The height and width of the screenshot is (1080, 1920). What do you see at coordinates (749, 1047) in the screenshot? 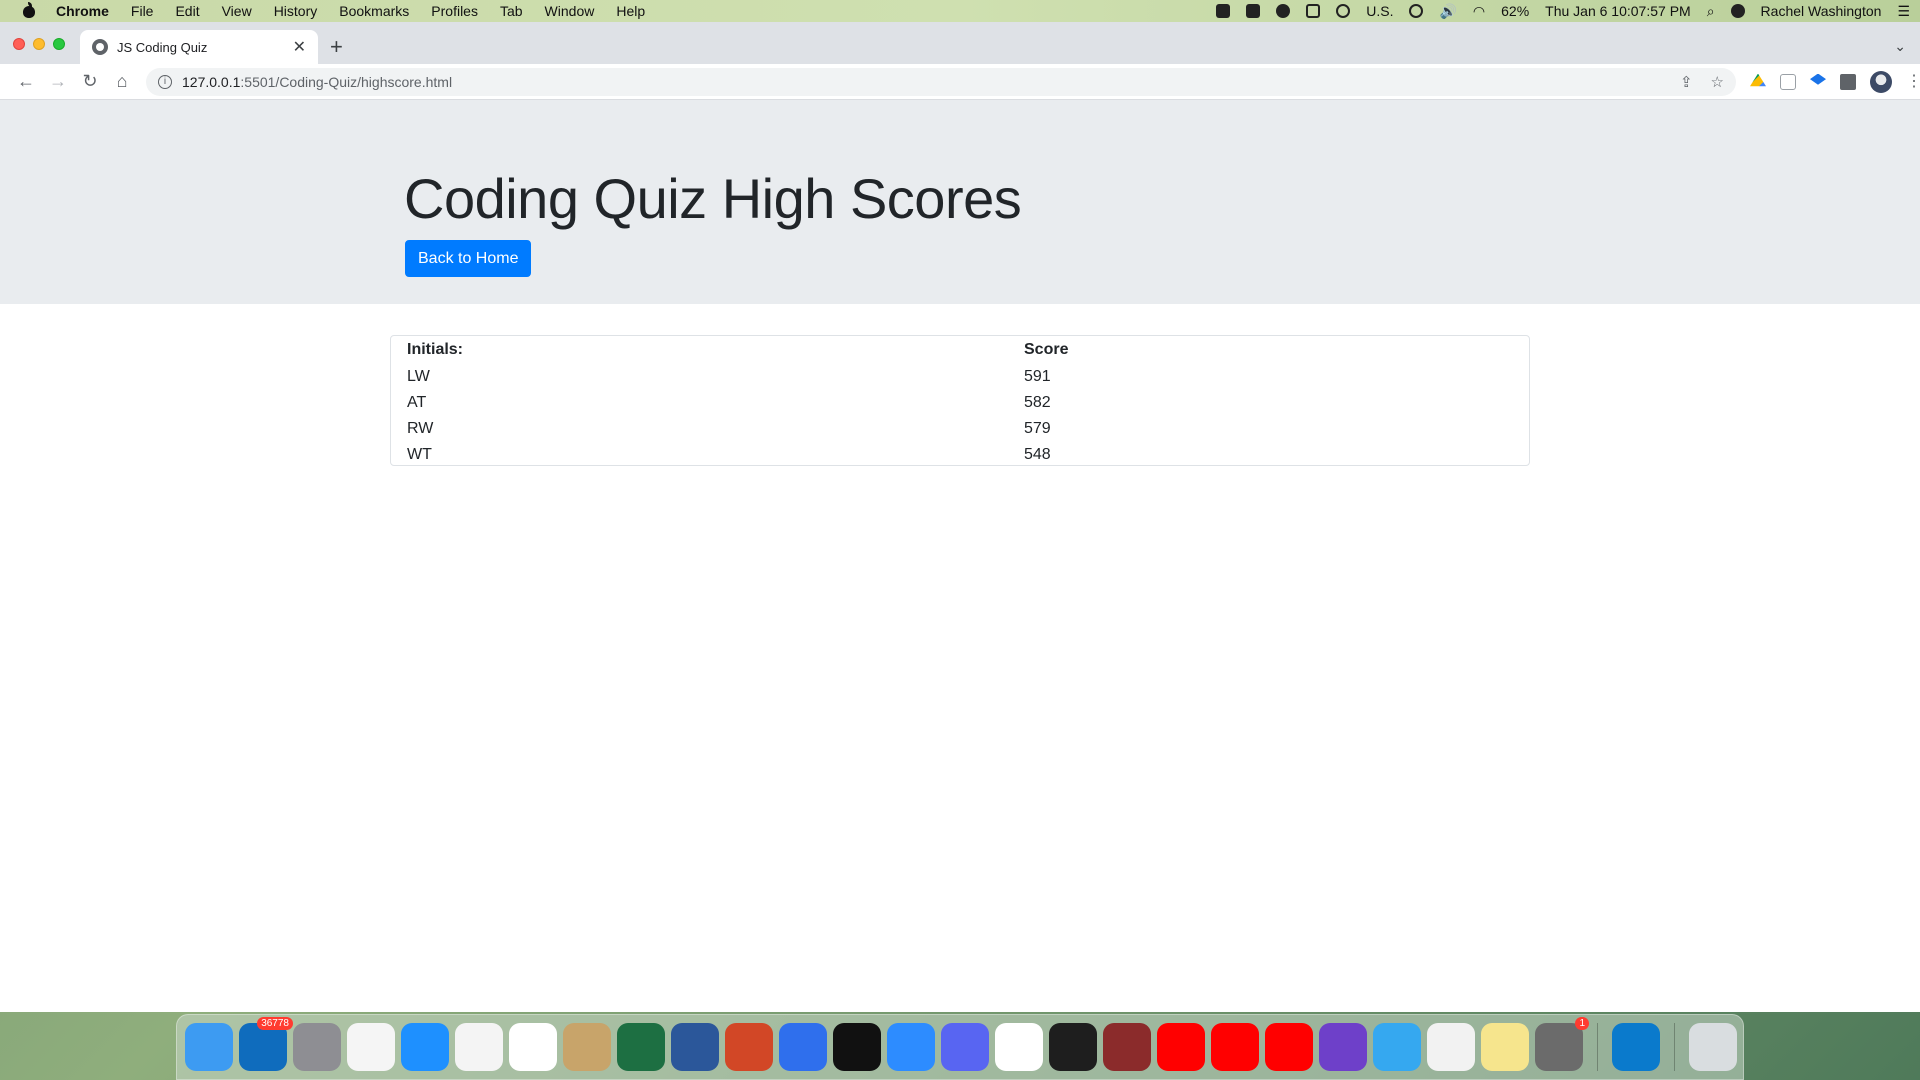
I see `powerpoint-icon` at bounding box center [749, 1047].